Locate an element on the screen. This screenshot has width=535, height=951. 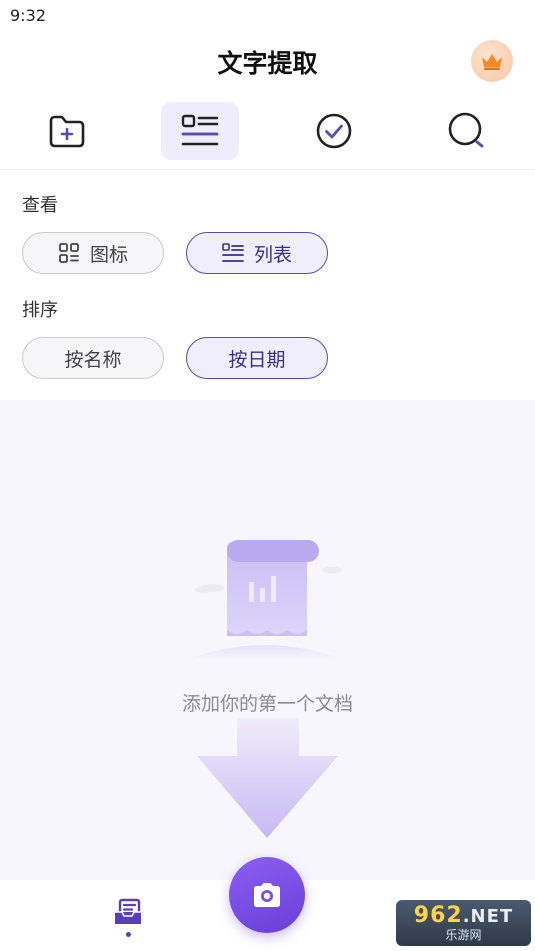
camera-button is located at coordinates (267, 895).